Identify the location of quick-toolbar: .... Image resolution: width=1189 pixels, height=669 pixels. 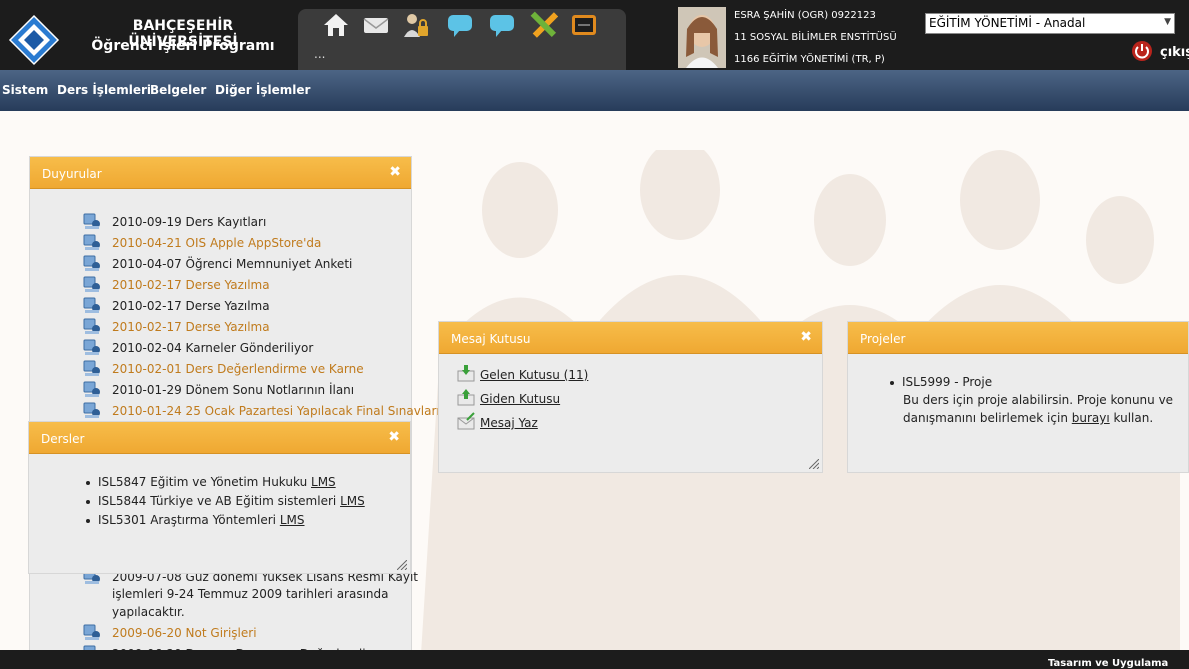
(462, 39).